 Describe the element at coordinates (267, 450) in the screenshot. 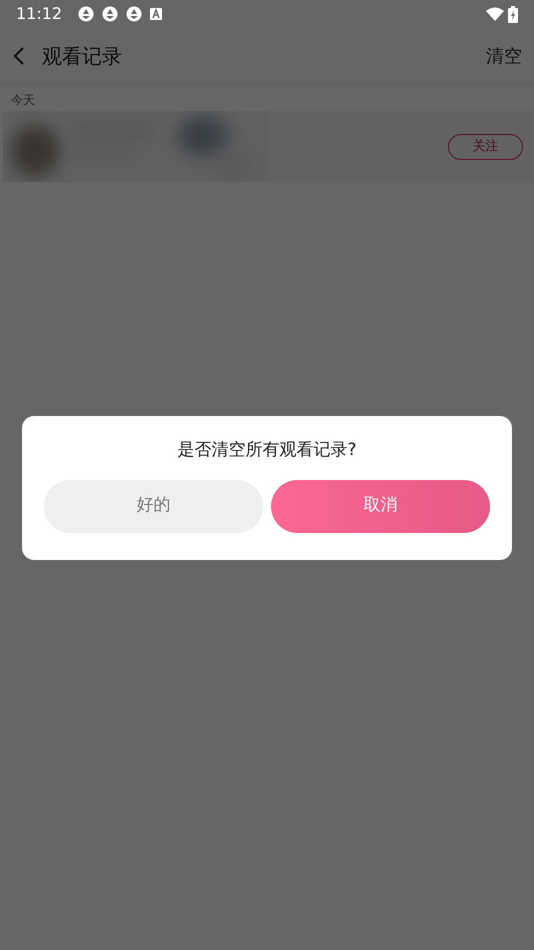

I see `dialog-message: 是否清空所有观看记录?` at that location.